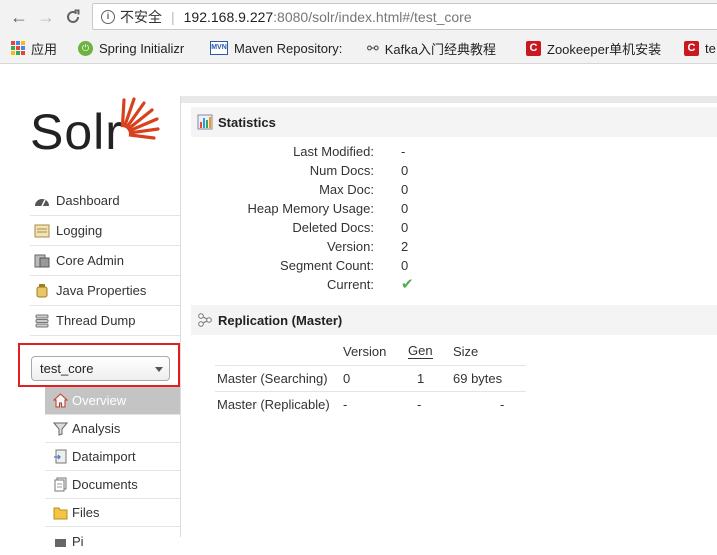 The image size is (717, 555). Describe the element at coordinates (288, 48) in the screenshot. I see `bookmark-label: Maven Repository:` at that location.